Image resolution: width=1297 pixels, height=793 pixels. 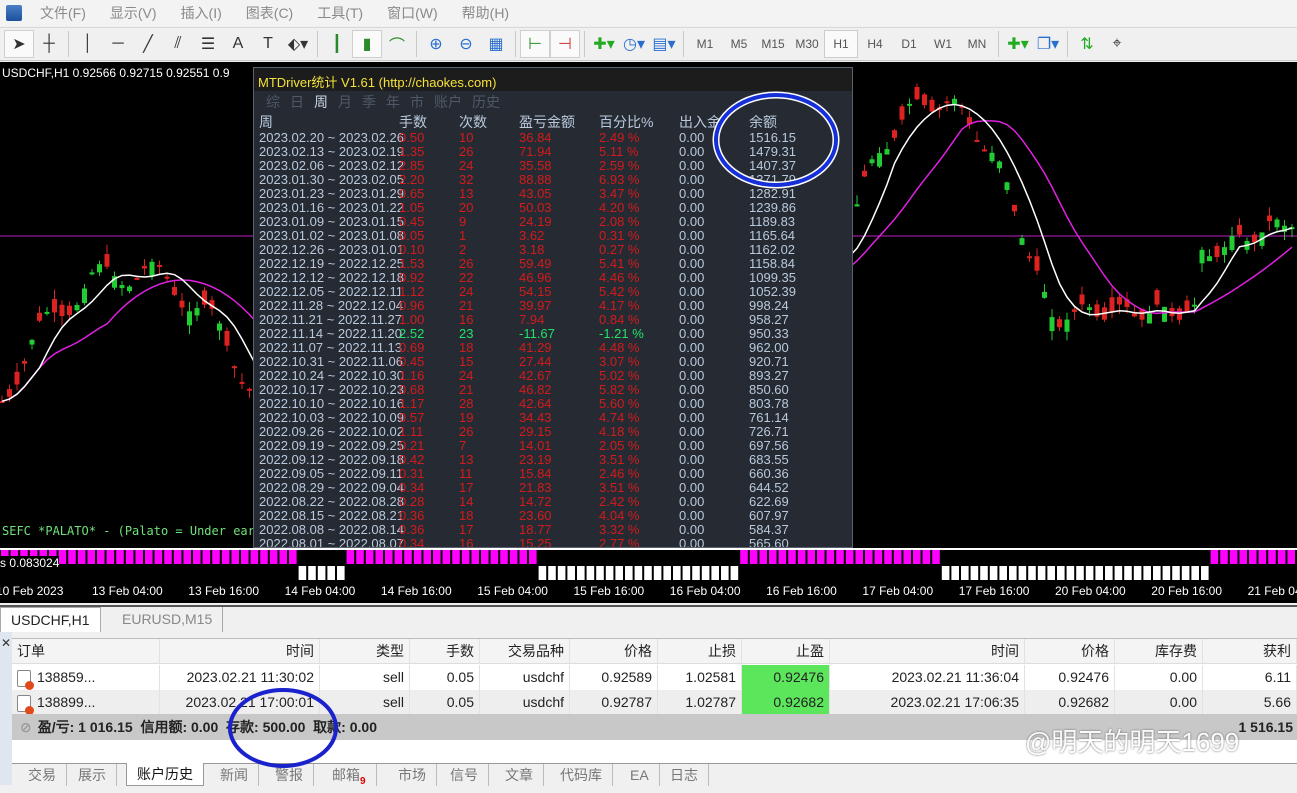 I want to click on one-click-trading-icon: ⇅, so click(x=1087, y=44).